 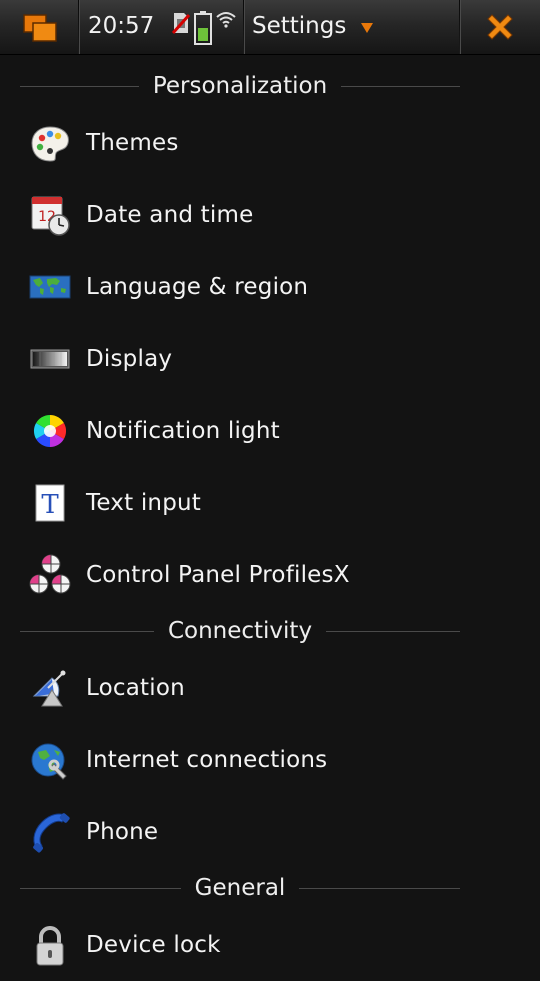 I want to click on text-input-icon: T, so click(x=50, y=503).